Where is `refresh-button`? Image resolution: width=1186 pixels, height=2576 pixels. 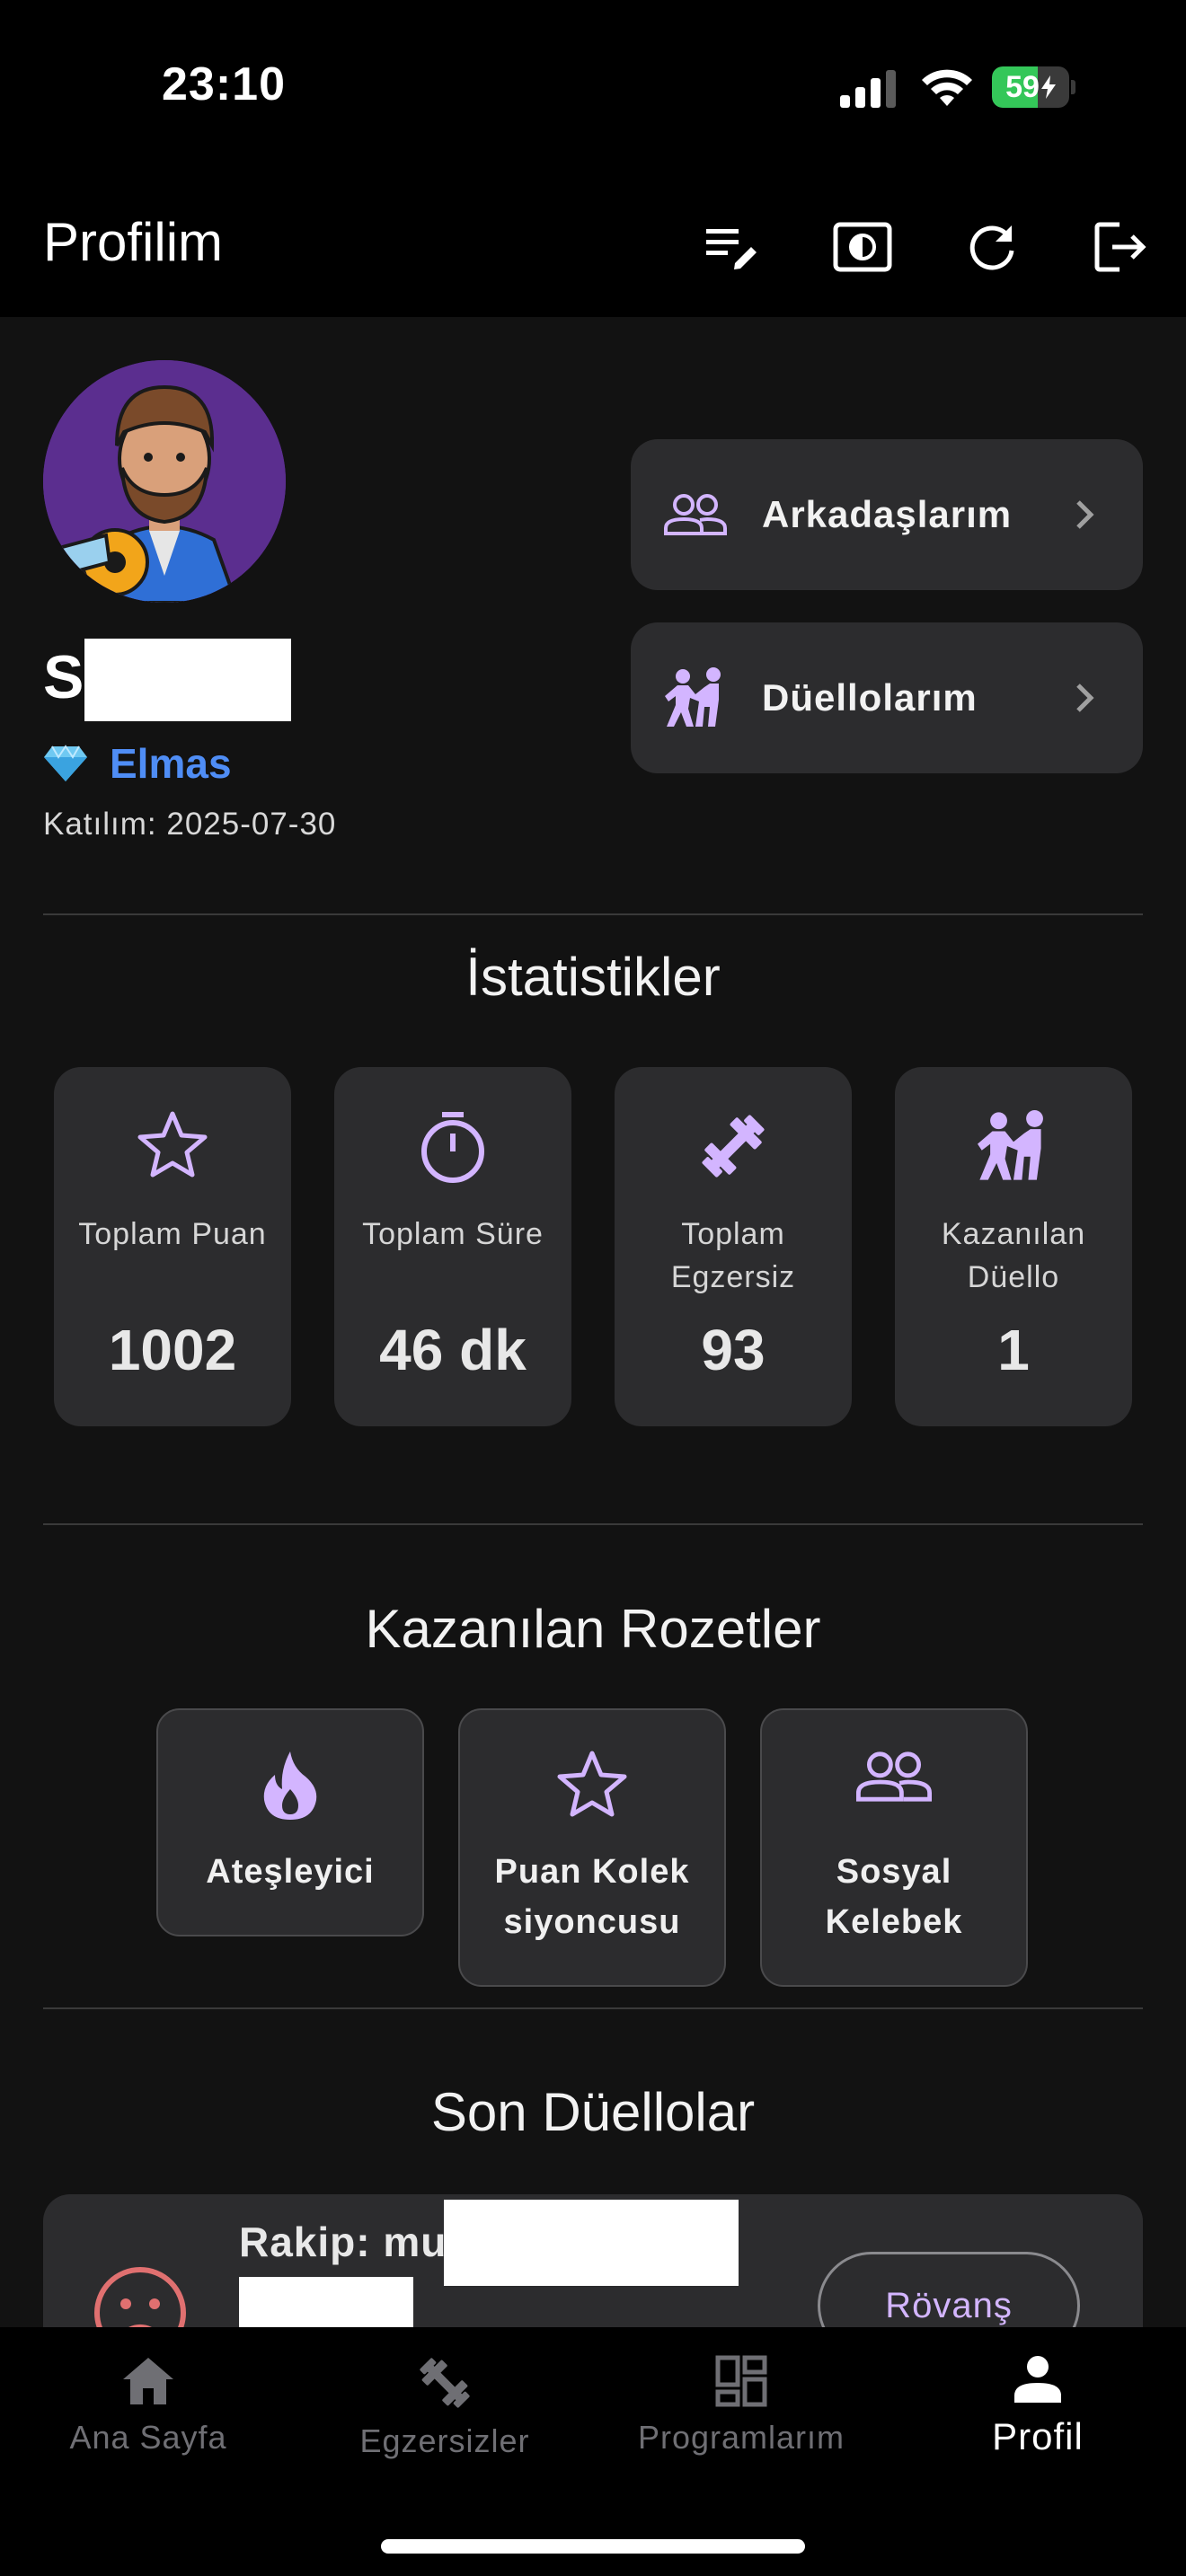
refresh-button is located at coordinates (992, 247).